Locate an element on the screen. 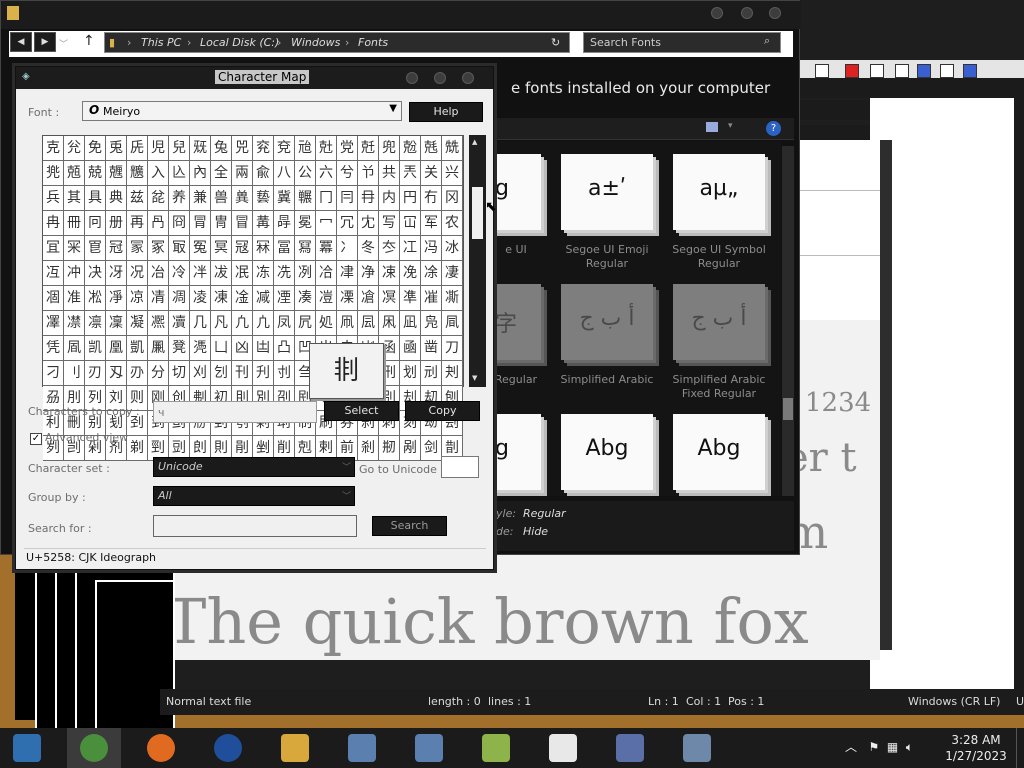 The width and height of the screenshot is (1024, 768). character-cell: 冁 is located at coordinates (305, 198).